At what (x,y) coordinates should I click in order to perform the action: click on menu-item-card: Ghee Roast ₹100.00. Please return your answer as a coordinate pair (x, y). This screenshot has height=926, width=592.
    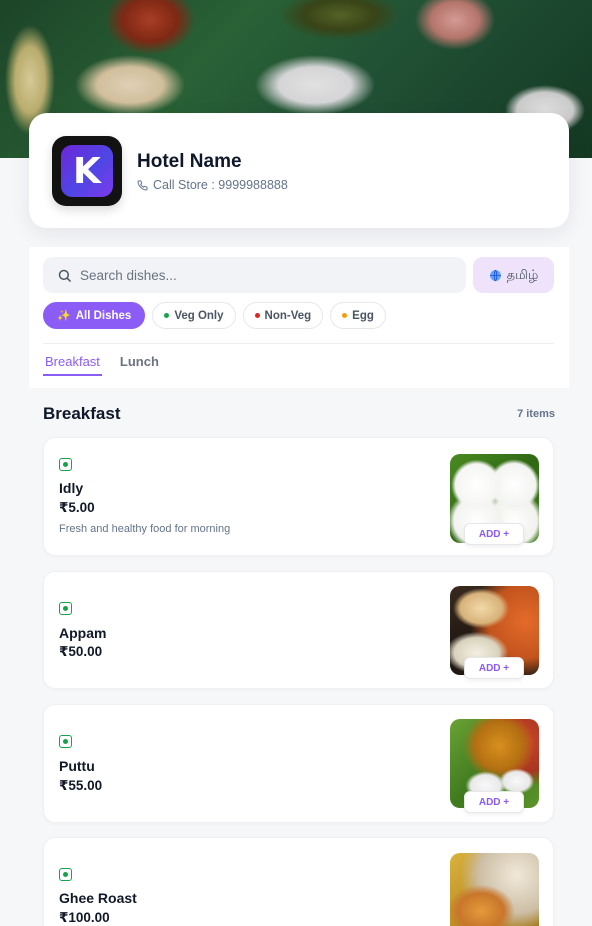
    Looking at the image, I should click on (298, 881).